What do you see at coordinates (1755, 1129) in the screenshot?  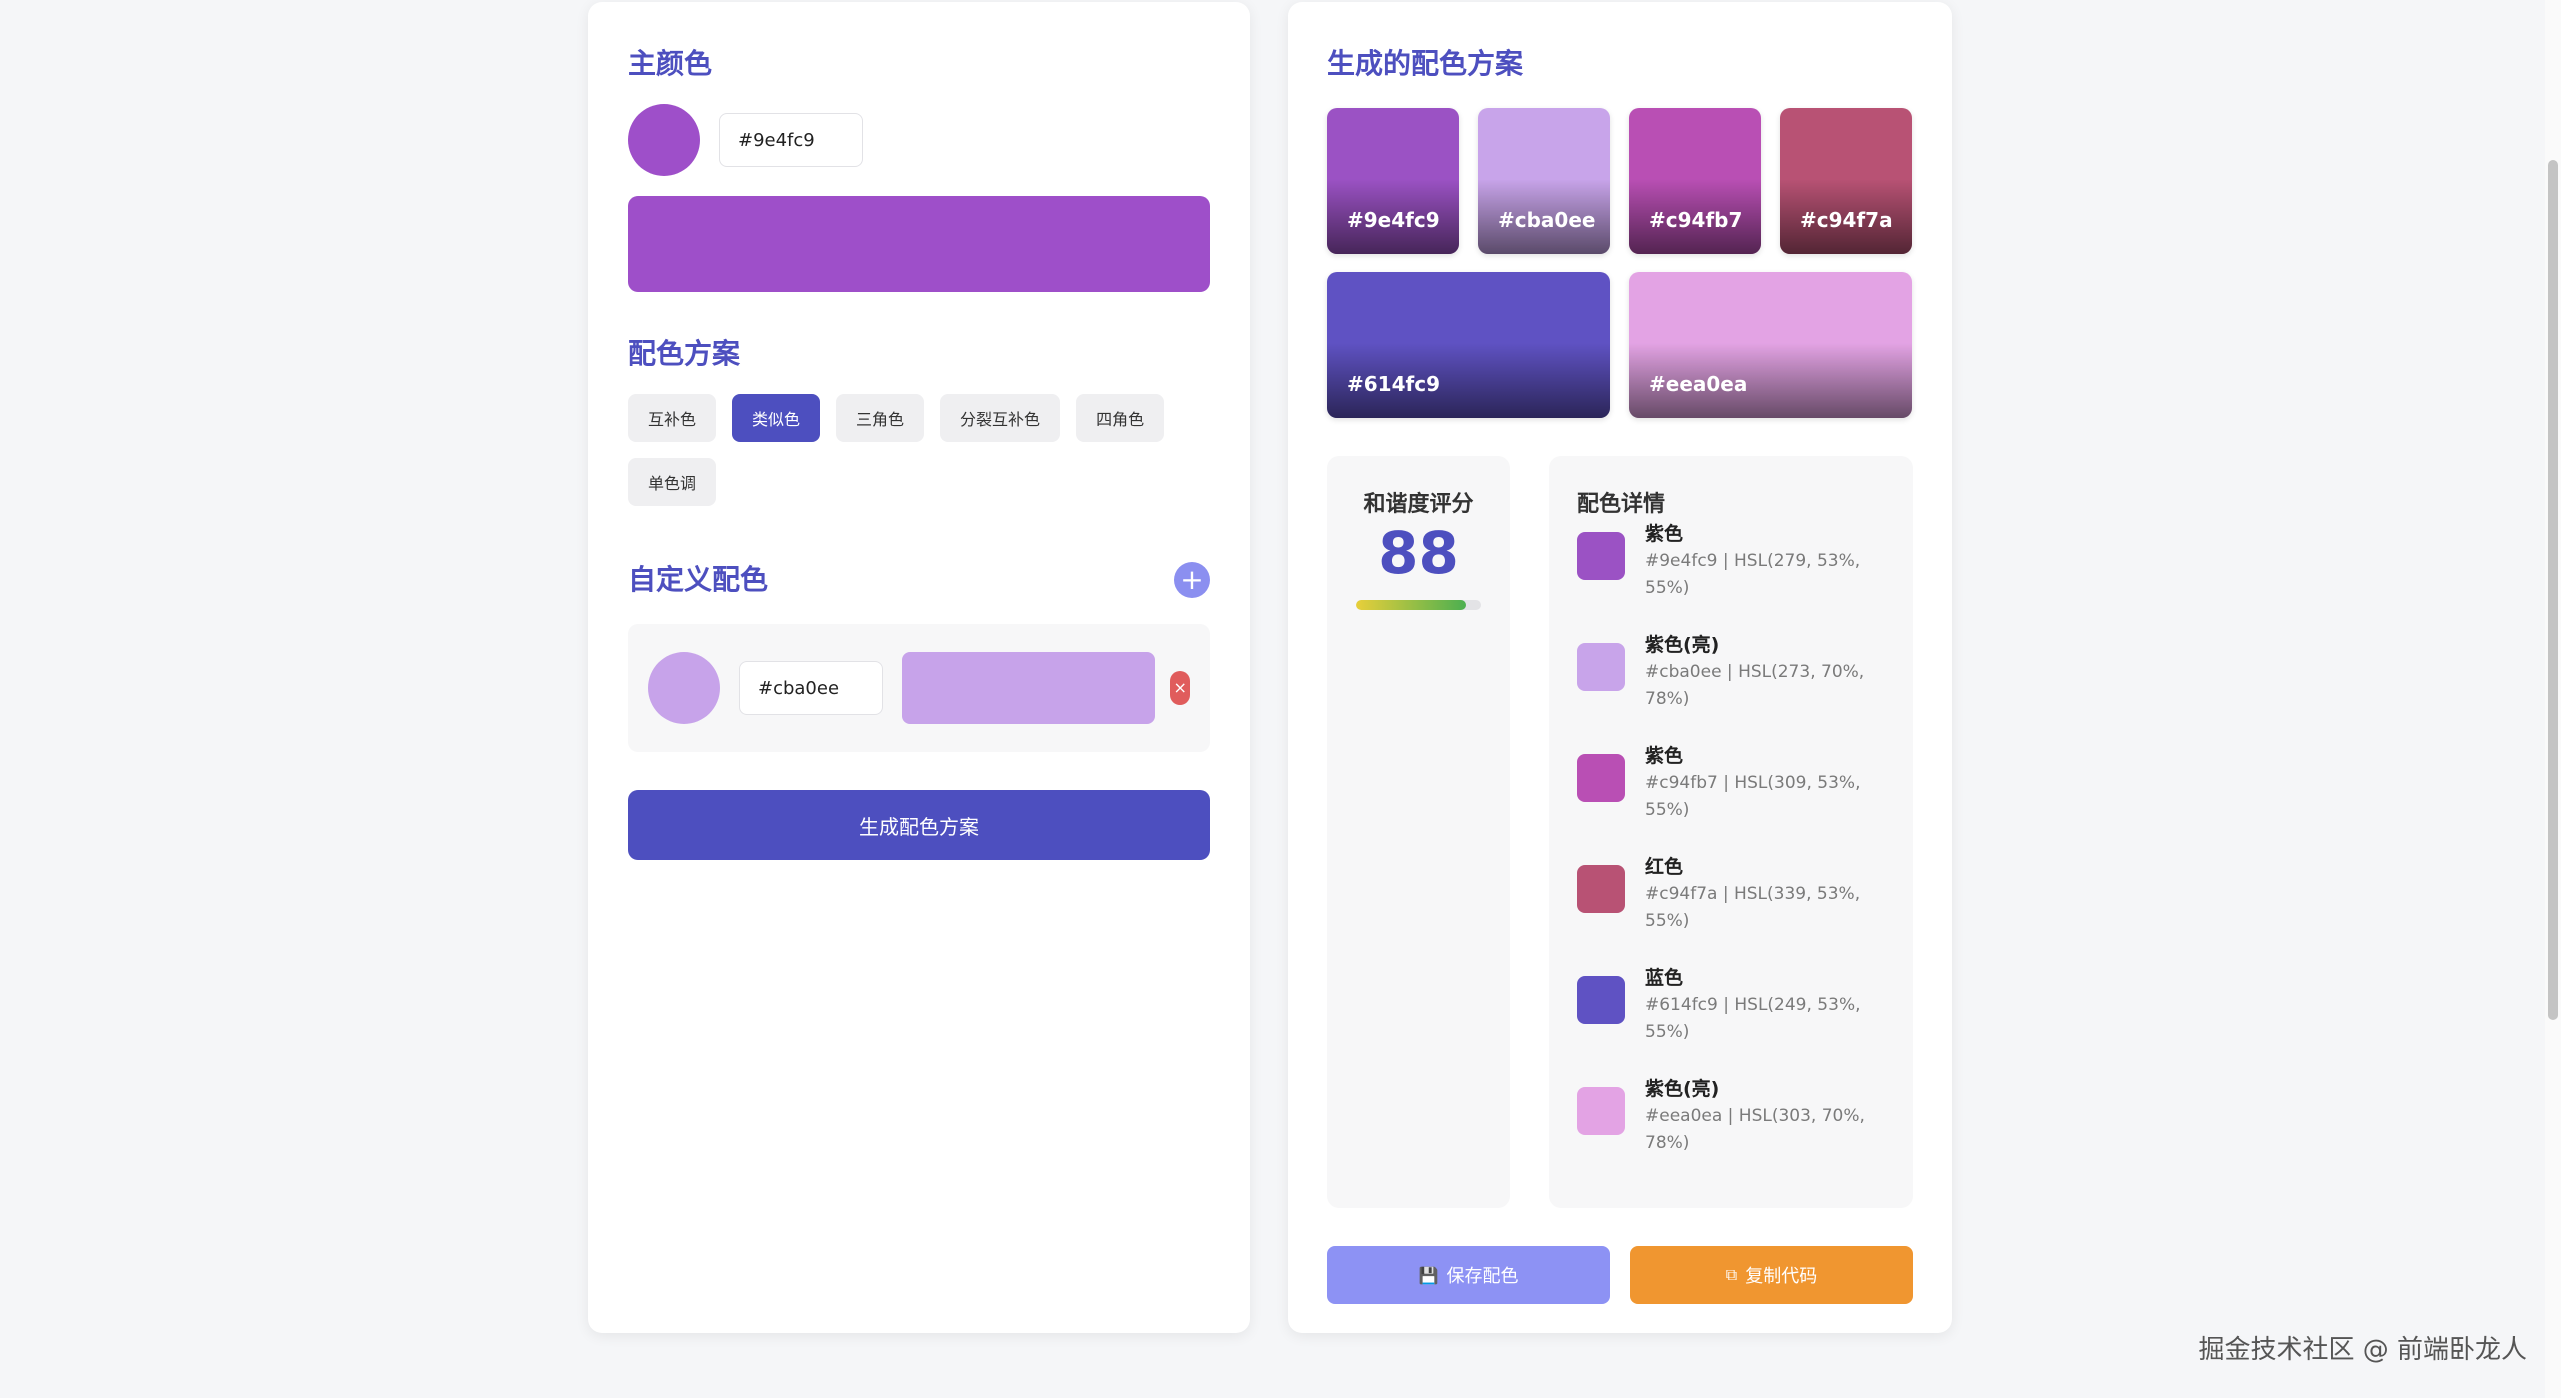 I see `detail-info: #eea0ea | HSL(303, 70%, 78%)` at bounding box center [1755, 1129].